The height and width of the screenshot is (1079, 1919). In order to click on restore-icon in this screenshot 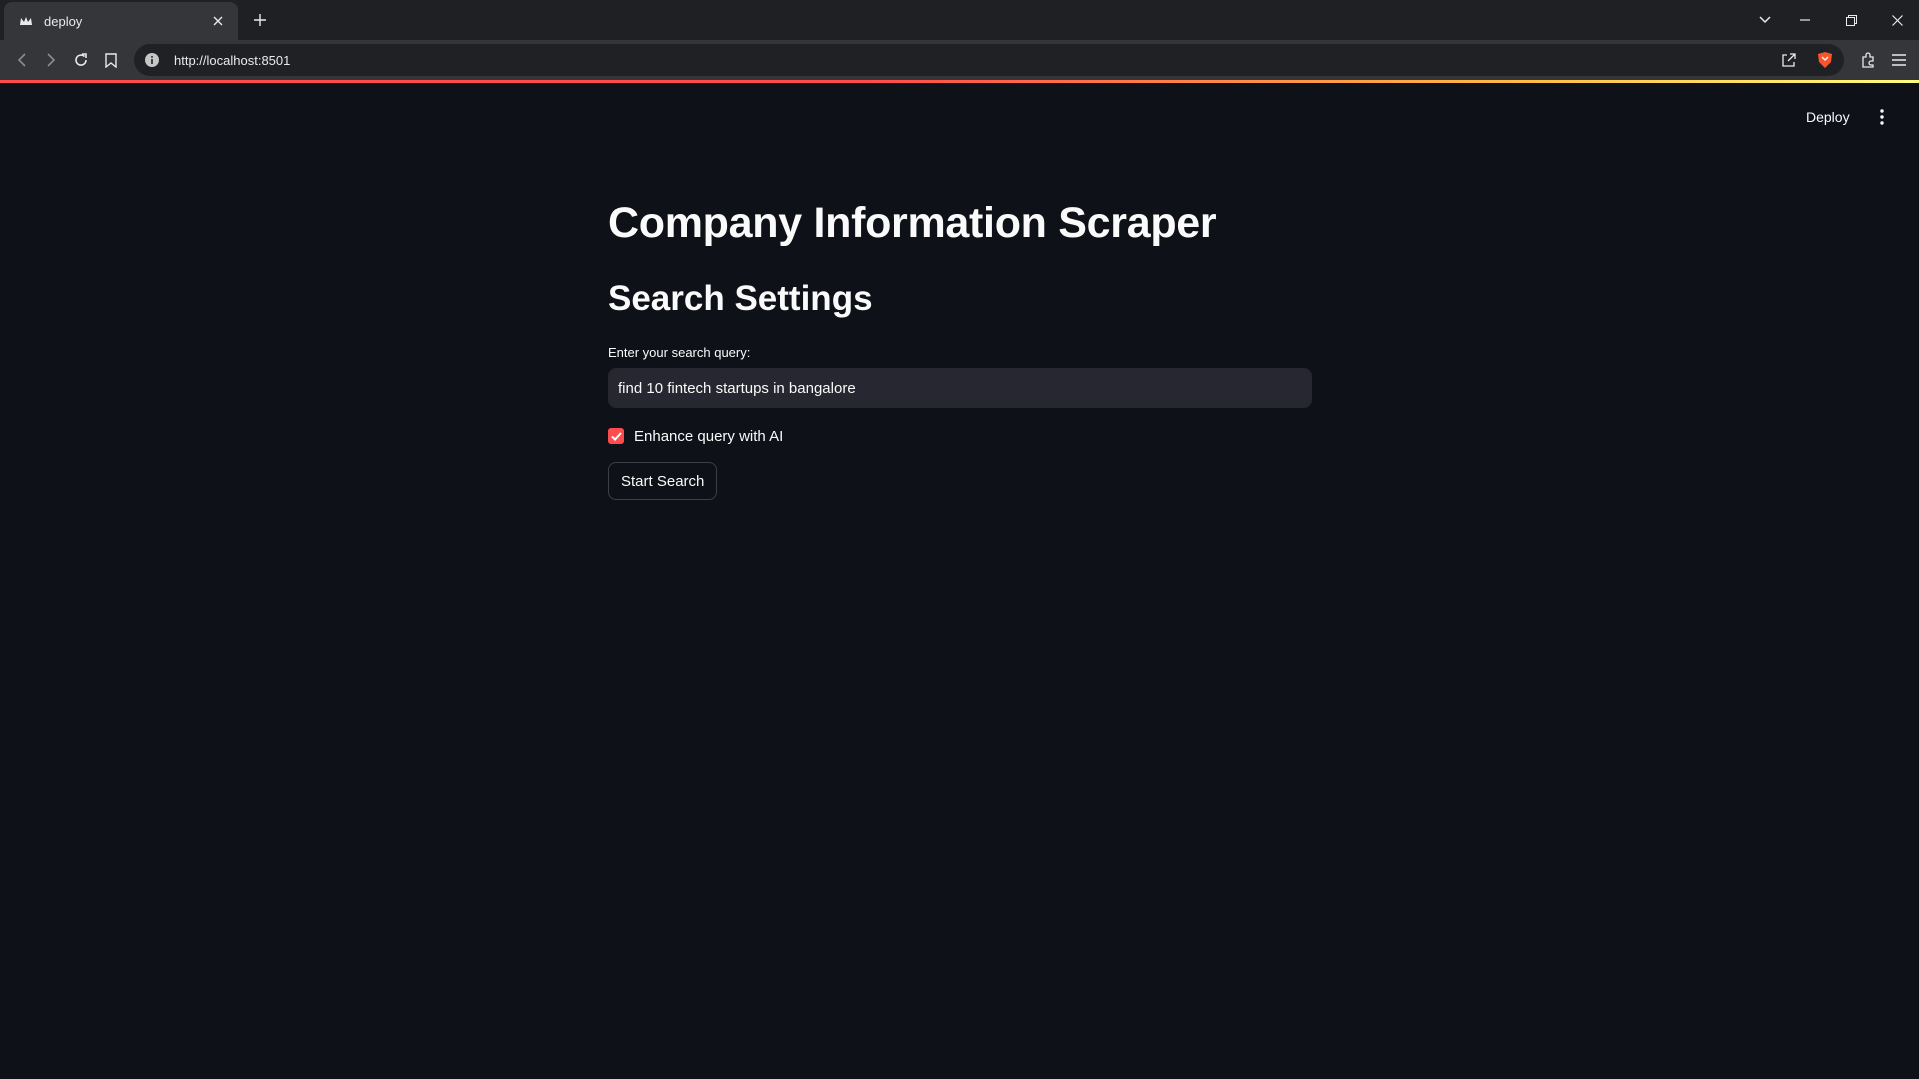, I will do `click(1851, 20)`.